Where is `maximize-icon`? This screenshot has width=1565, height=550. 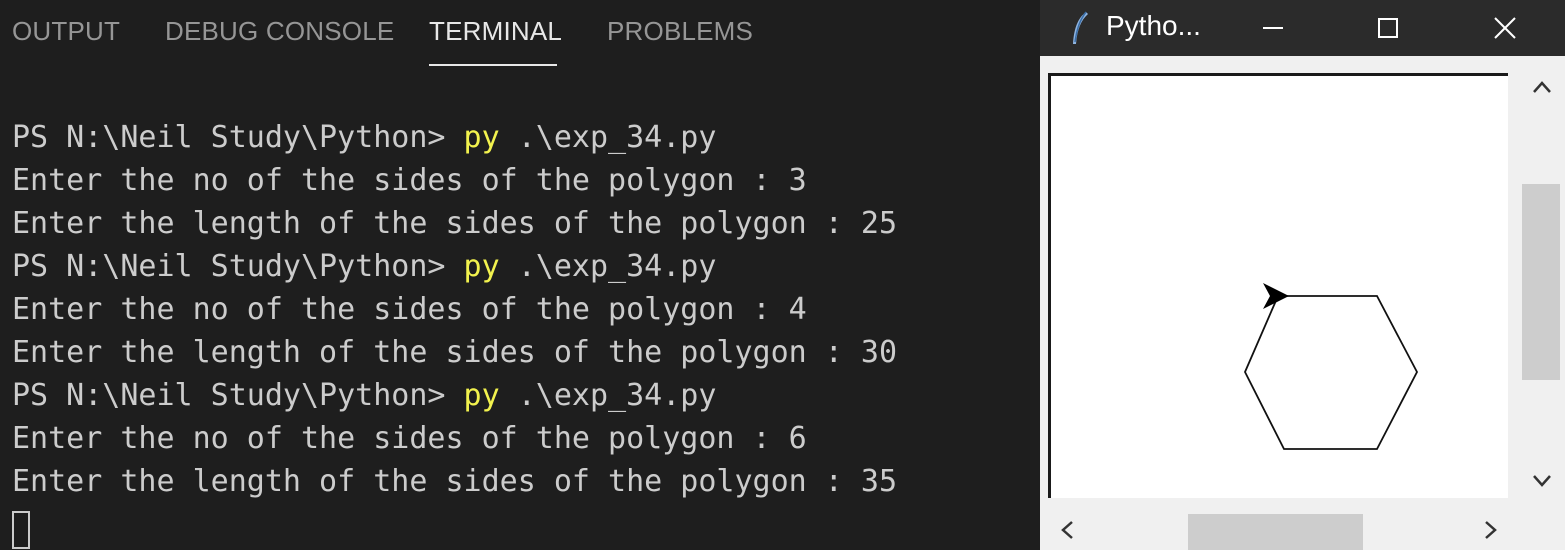
maximize-icon is located at coordinates (1388, 28).